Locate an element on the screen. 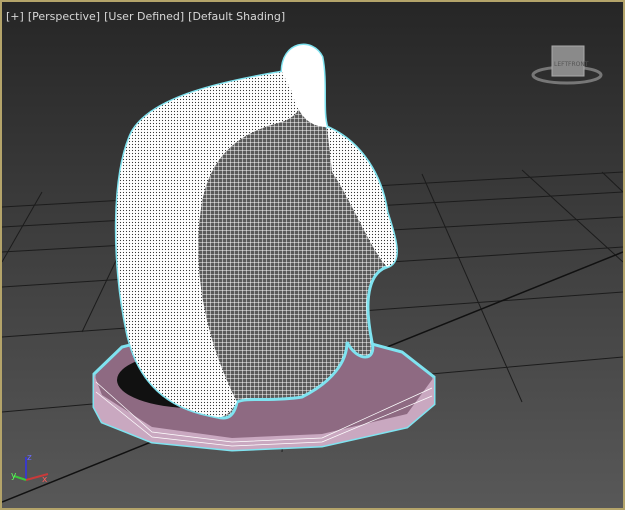 The width and height of the screenshot is (625, 510). axis-tripod: z x y is located at coordinates (30, 469).